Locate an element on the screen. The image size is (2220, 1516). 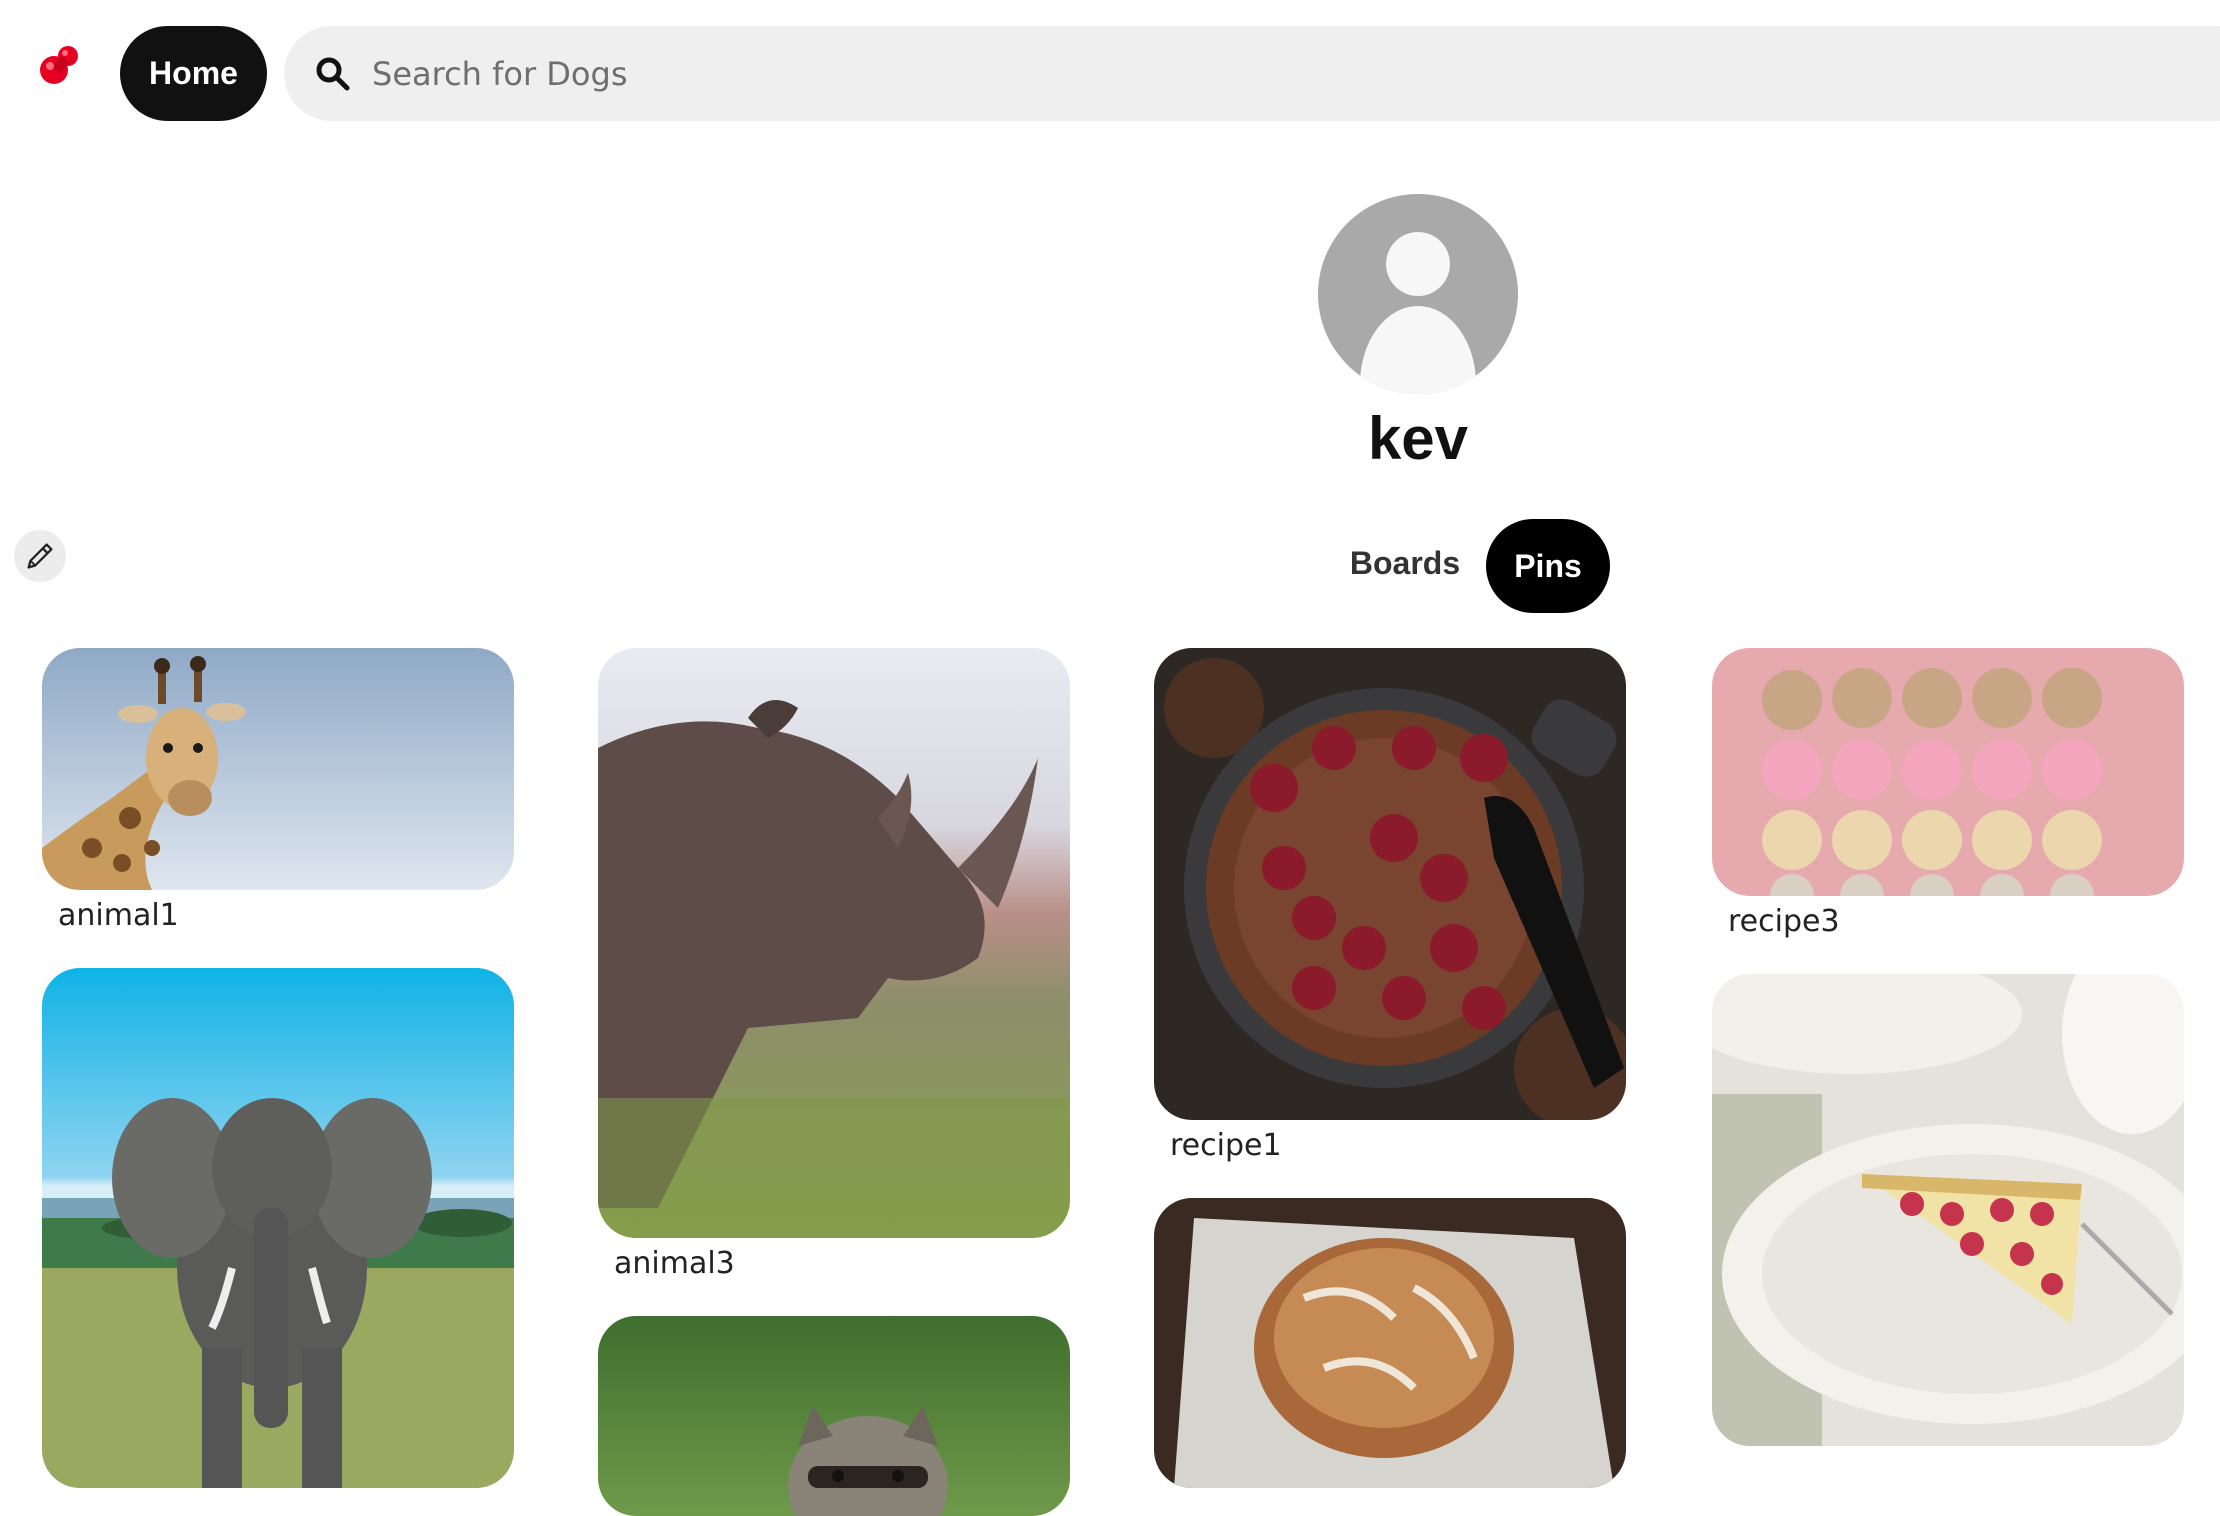
pin-caption: recipe3 is located at coordinates (1784, 921).